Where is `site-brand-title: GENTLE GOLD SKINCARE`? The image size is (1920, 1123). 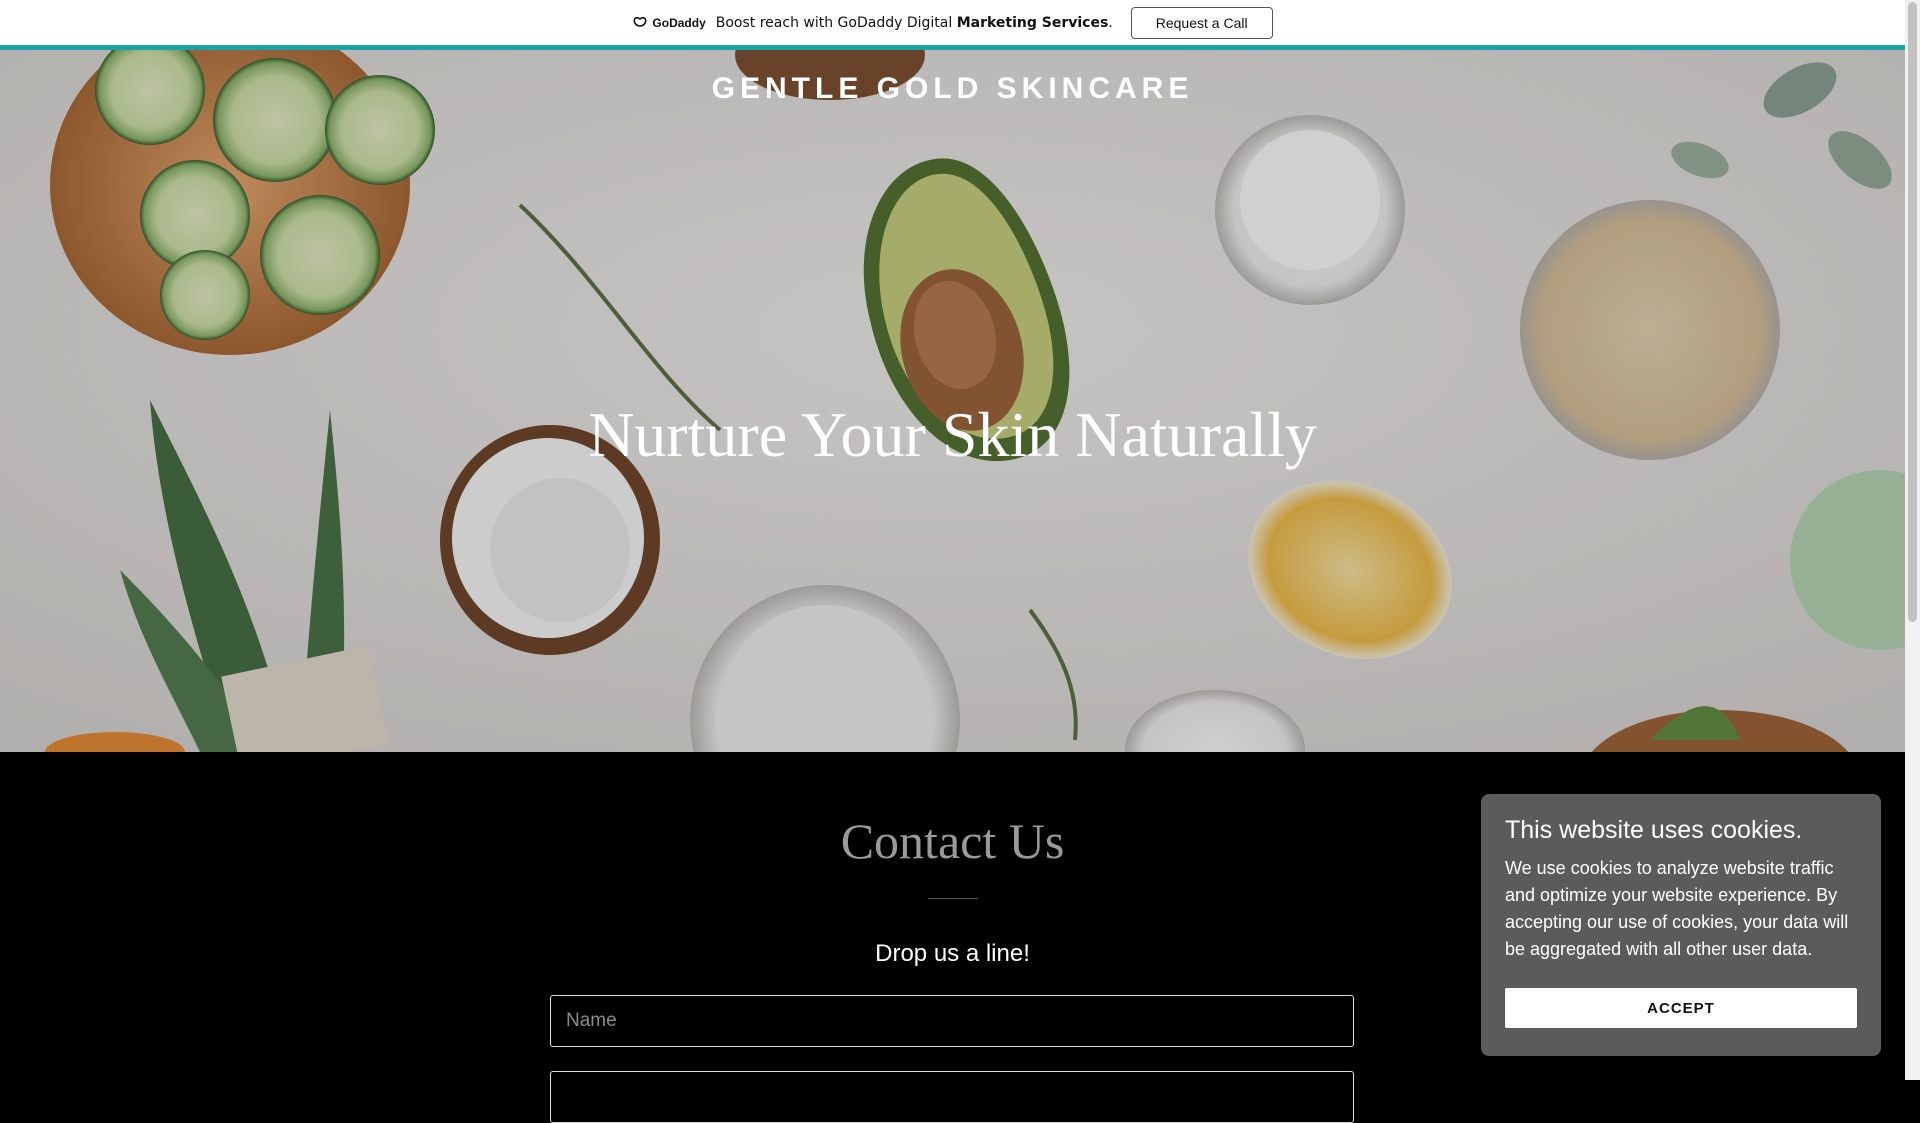 site-brand-title: GENTLE GOLD SKINCARE is located at coordinates (952, 89).